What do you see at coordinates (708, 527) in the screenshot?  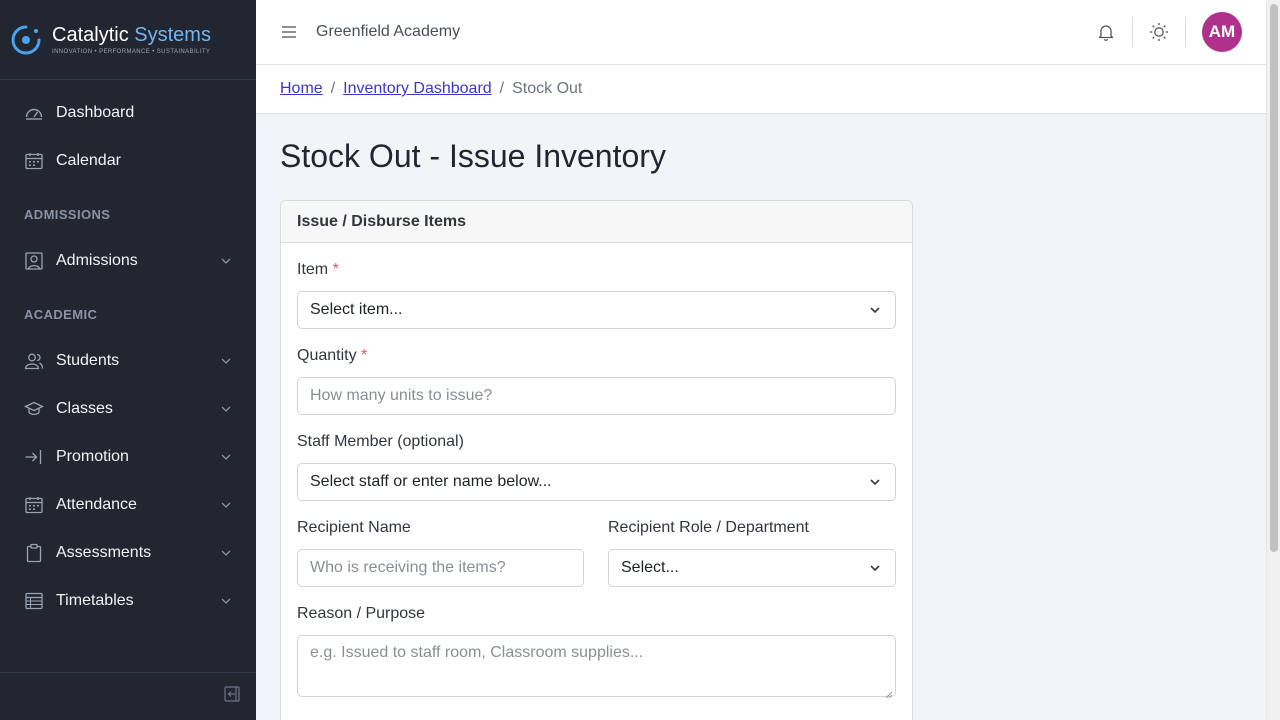 I see `recipient-role-label: Recipient Role / Department` at bounding box center [708, 527].